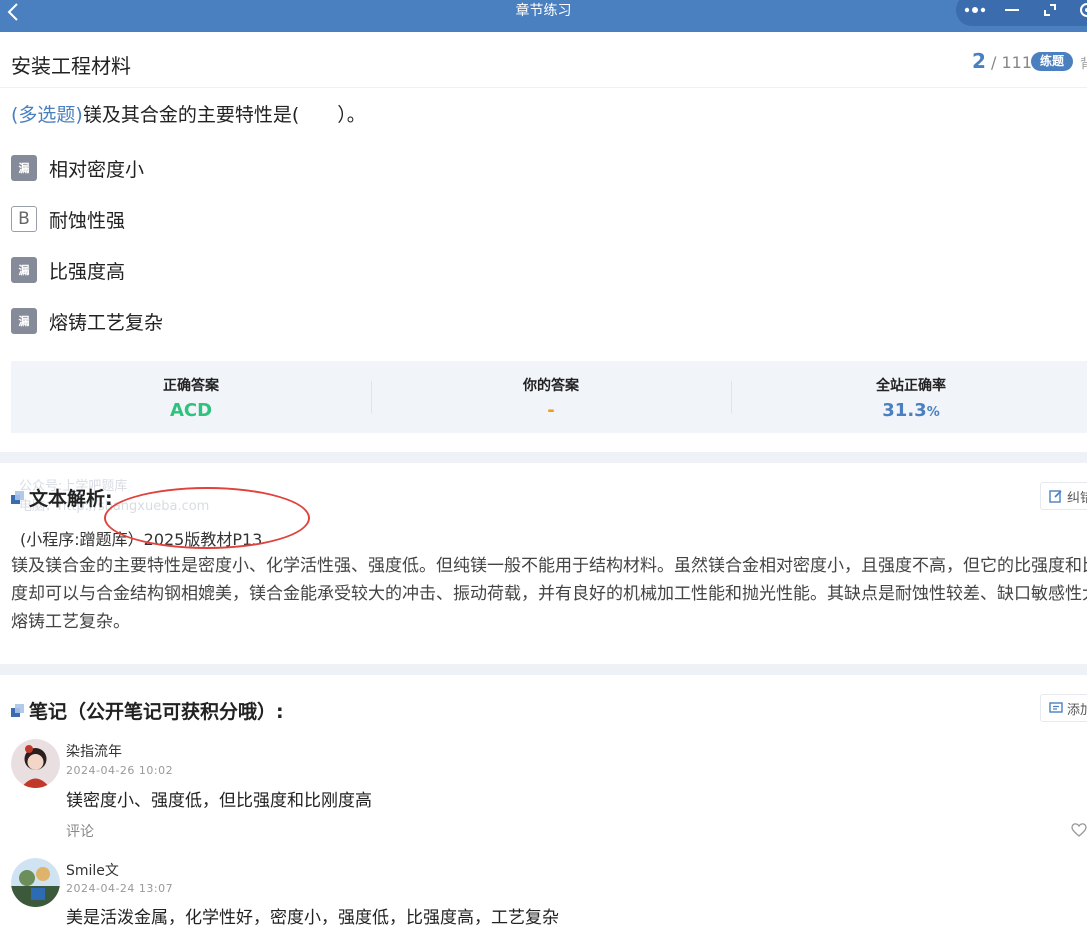 This screenshot has width=1087, height=928. I want to click on analysis-title-text: 文本解析:, so click(71, 497).